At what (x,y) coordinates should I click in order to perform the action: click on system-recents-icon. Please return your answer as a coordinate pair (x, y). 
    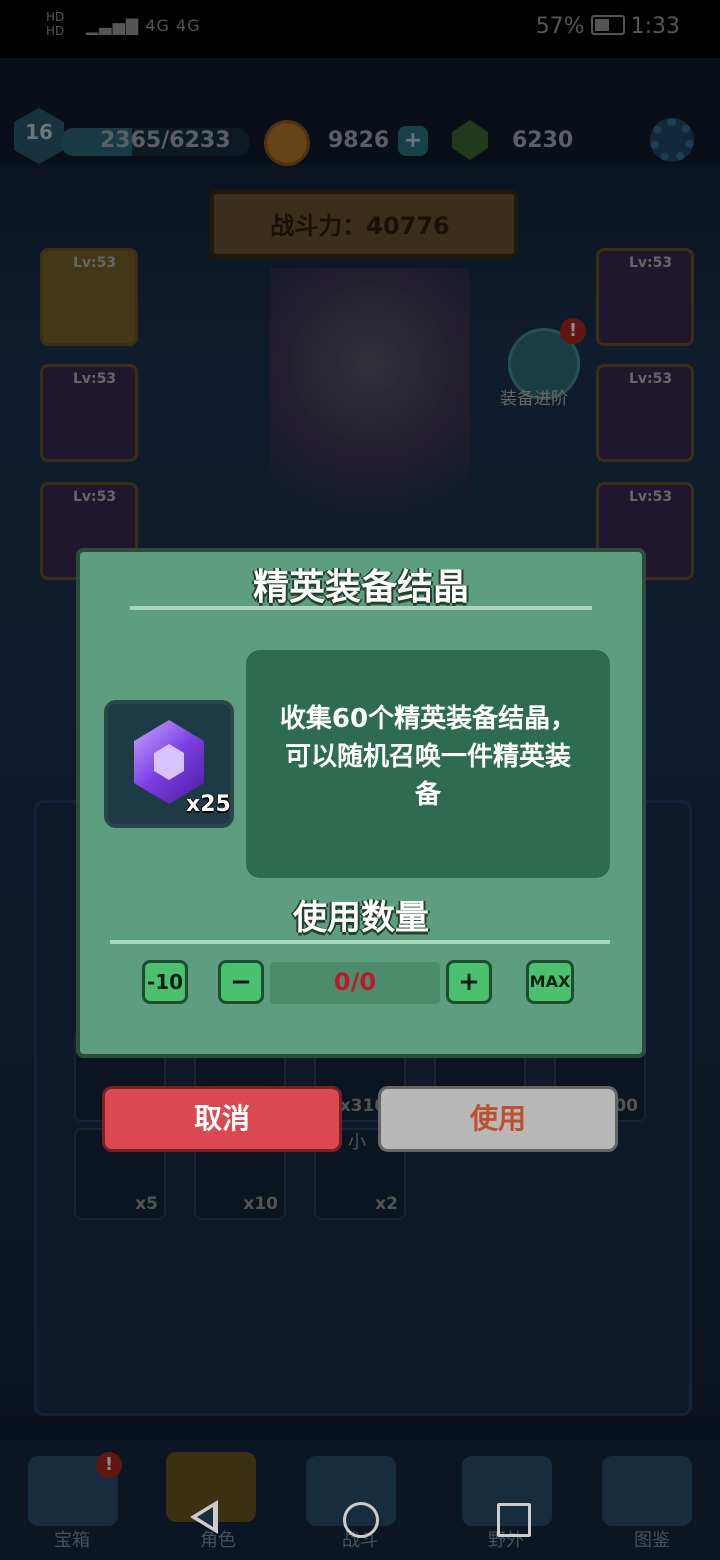
    Looking at the image, I should click on (514, 1520).